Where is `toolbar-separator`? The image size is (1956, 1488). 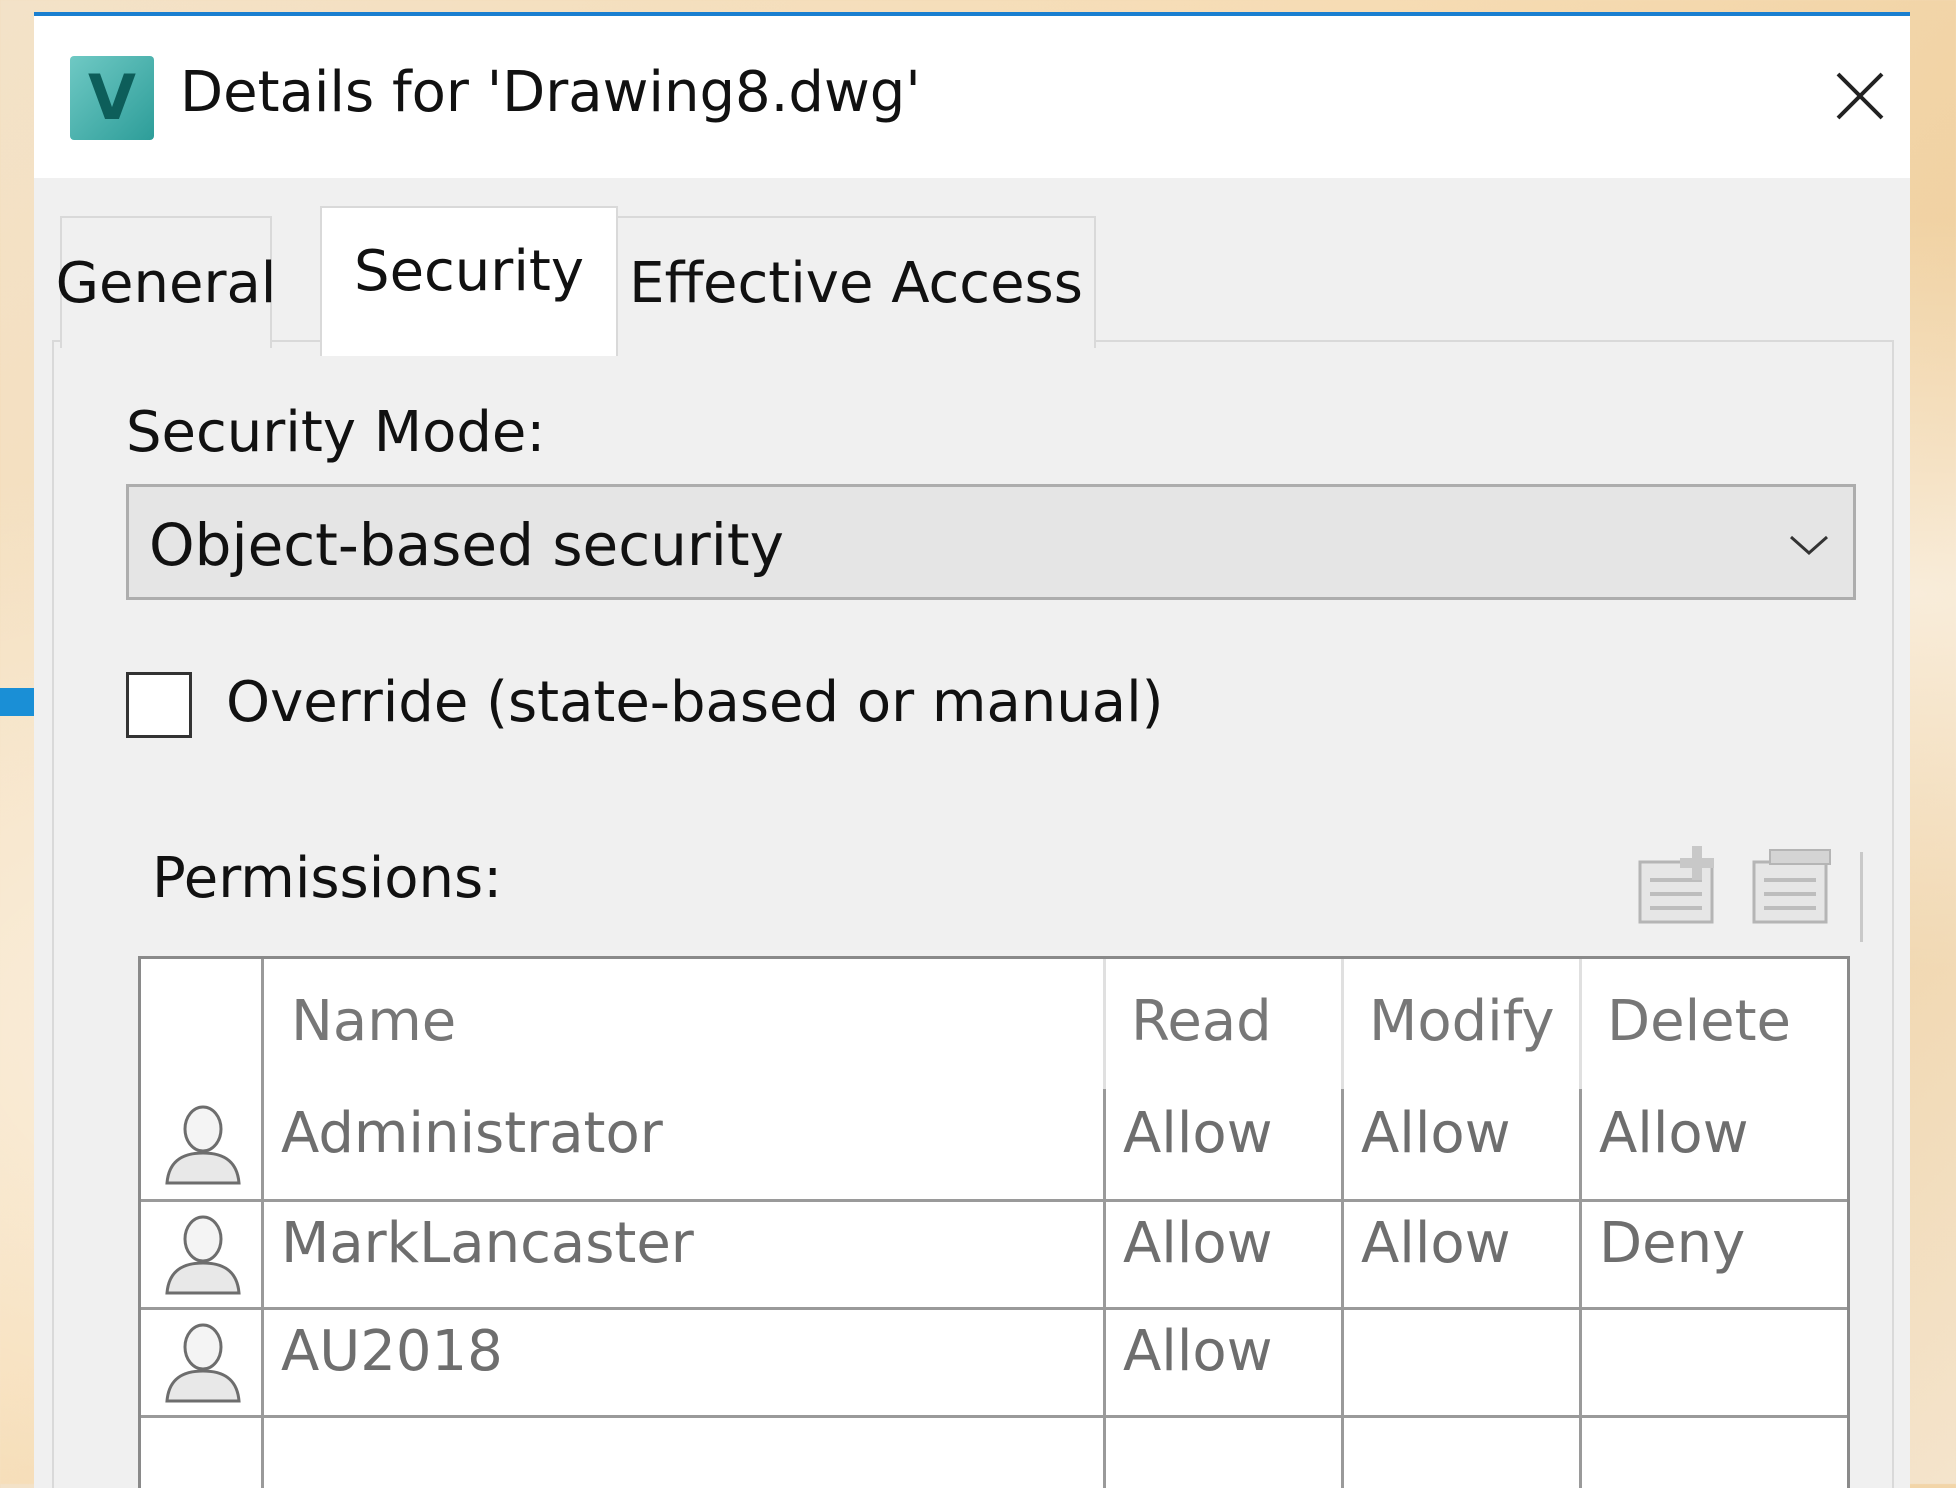 toolbar-separator is located at coordinates (1861, 897).